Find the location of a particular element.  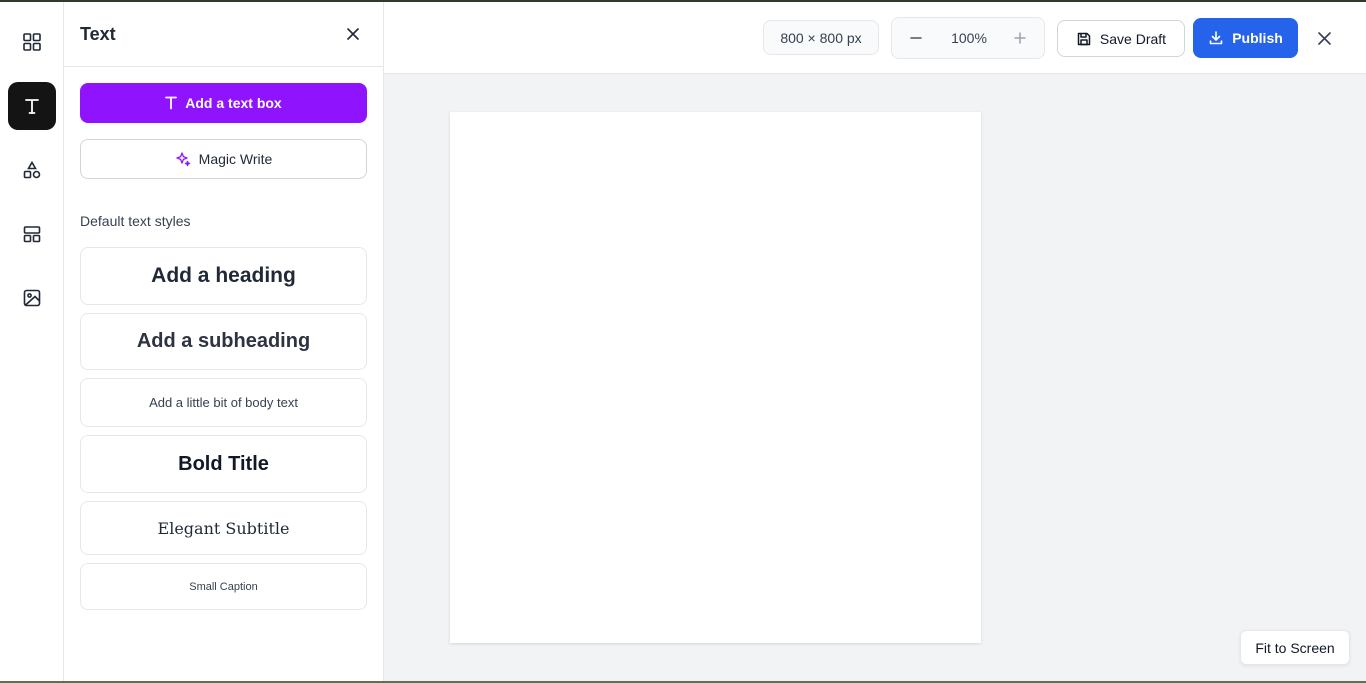

style-bold-title-button: Bold Title is located at coordinates (223, 464).